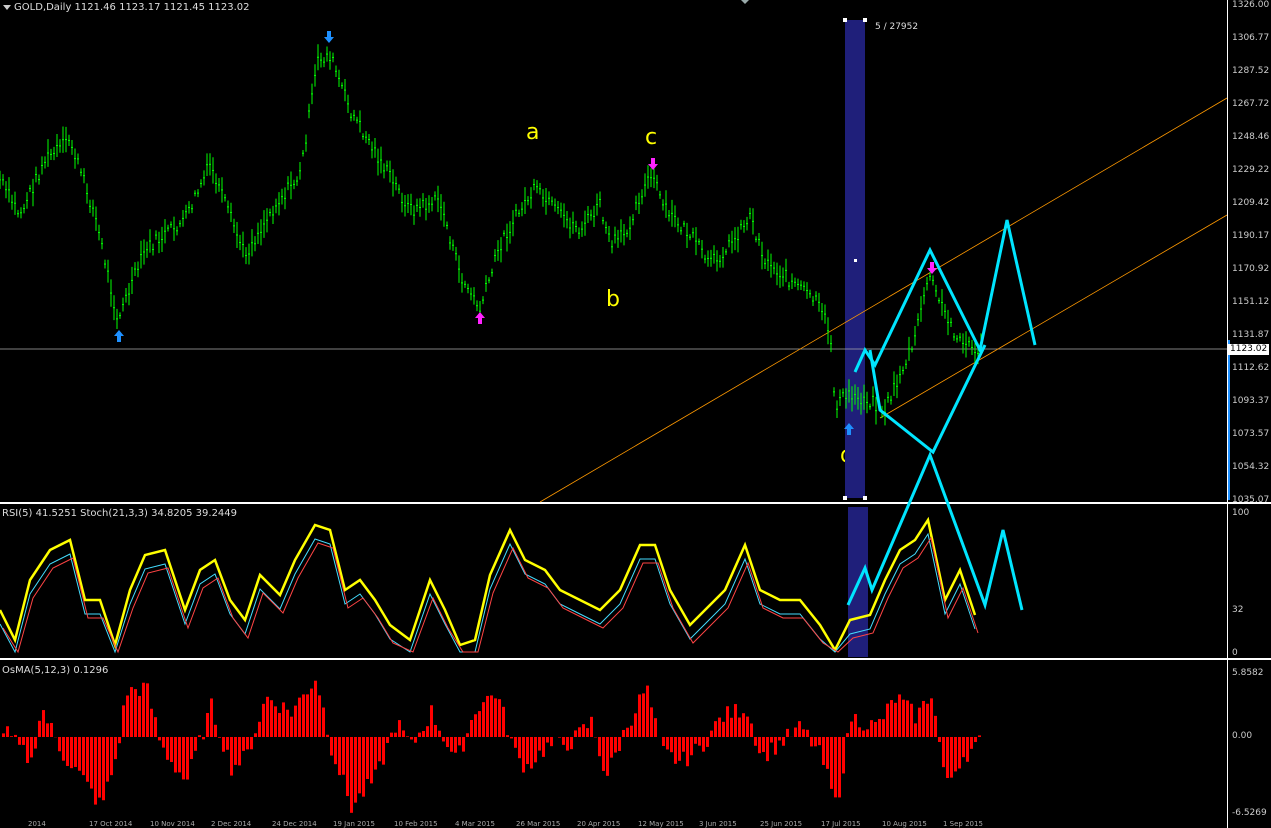  What do you see at coordinates (1249, 581) in the screenshot?
I see `rsi-axis: 100 32 0` at bounding box center [1249, 581].